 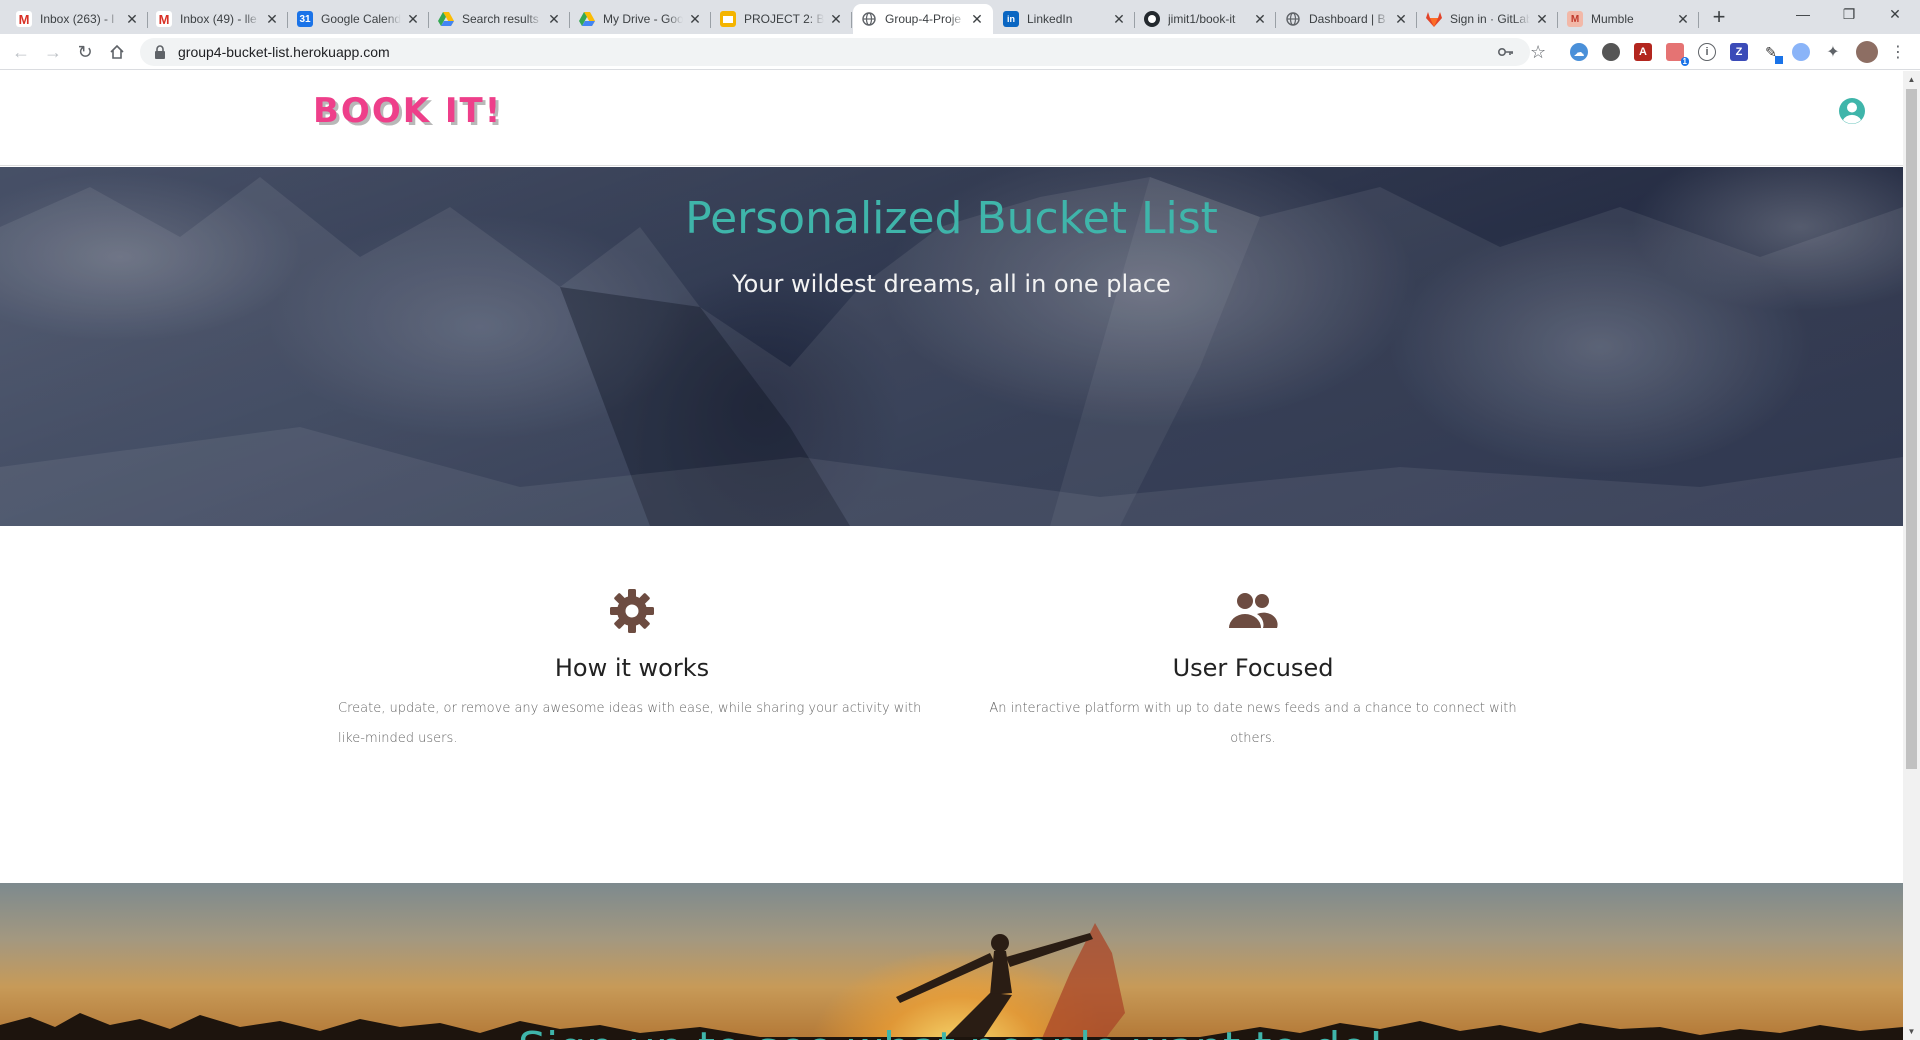 I want to click on new-tab-button: +, so click(x=1719, y=18).